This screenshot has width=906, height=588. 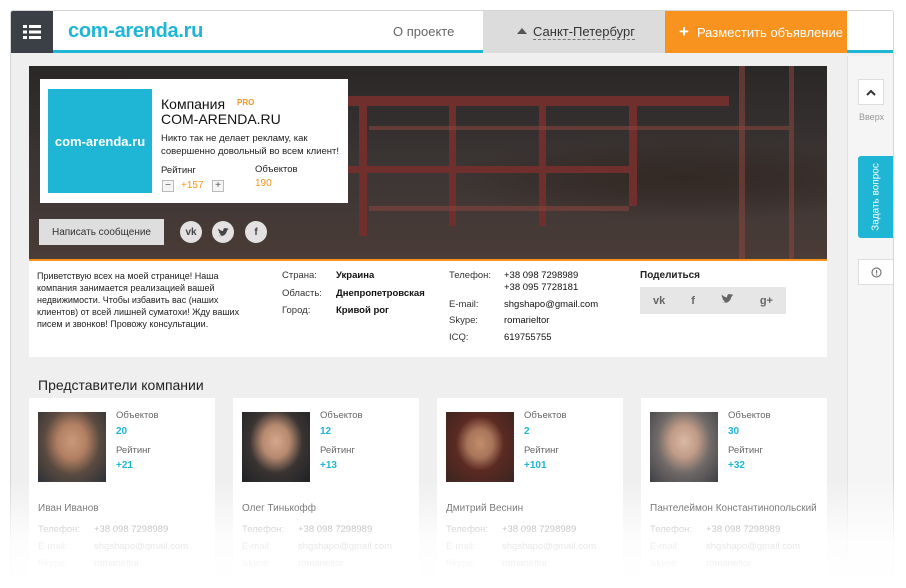 What do you see at coordinates (101, 232) in the screenshot?
I see `write-message-button: Написать сообщение` at bounding box center [101, 232].